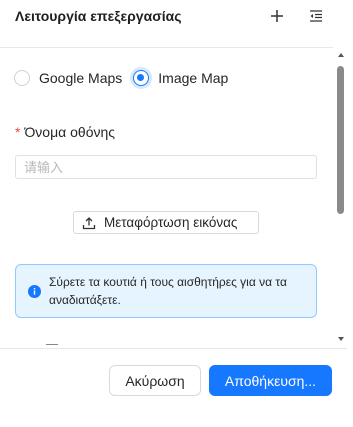 Image resolution: width=353 pixels, height=427 pixels. Describe the element at coordinates (34, 291) in the screenshot. I see `info-icon` at that location.